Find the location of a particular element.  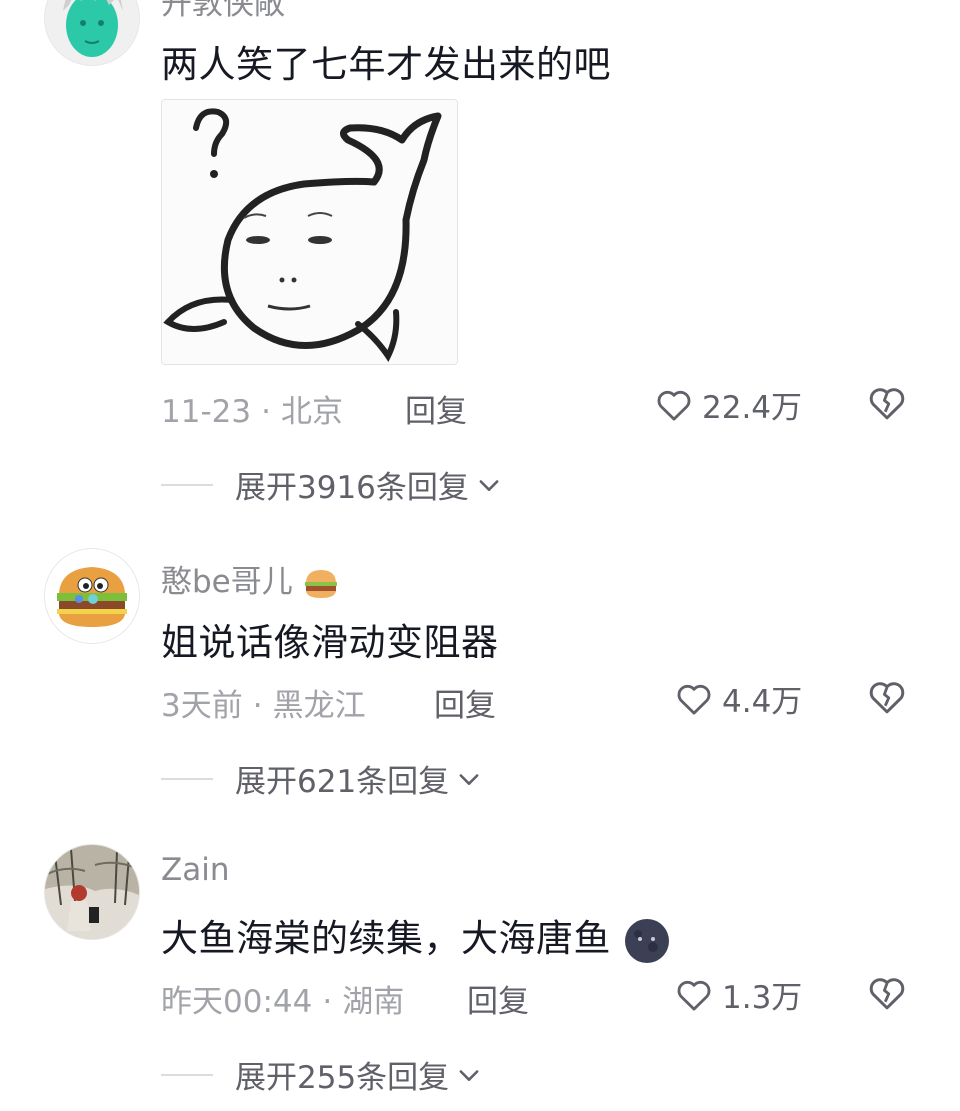

comment-meta: 3天前 · 黑龙江 is located at coordinates (263, 702).